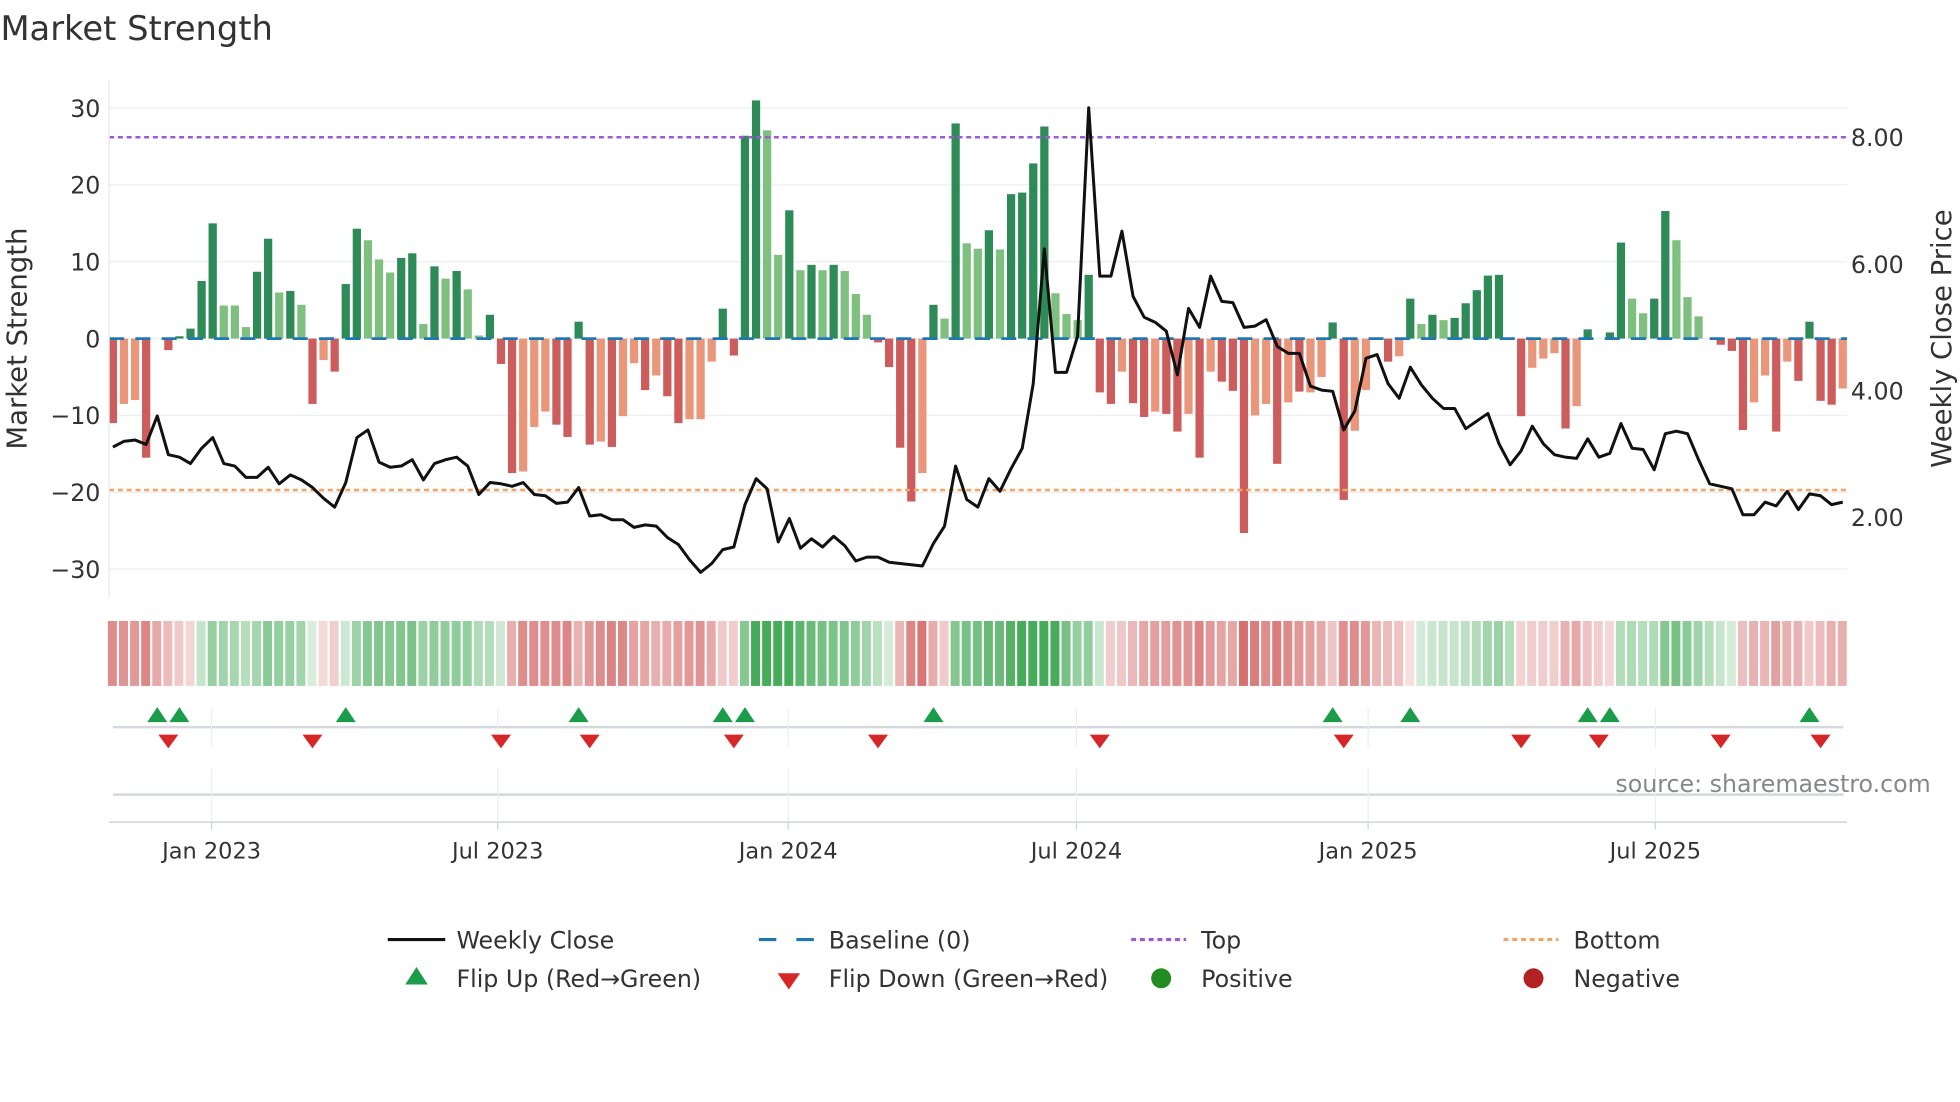 This screenshot has height=1102, width=1960. What do you see at coordinates (1220, 940) in the screenshot?
I see `legend-label: Top` at bounding box center [1220, 940].